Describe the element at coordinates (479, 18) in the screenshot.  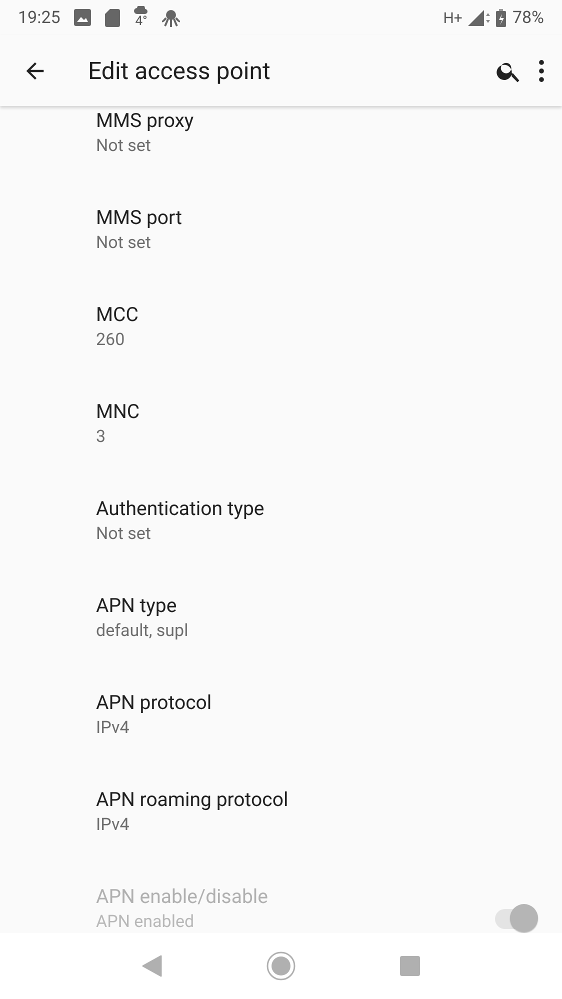
I see `signal-icon` at that location.